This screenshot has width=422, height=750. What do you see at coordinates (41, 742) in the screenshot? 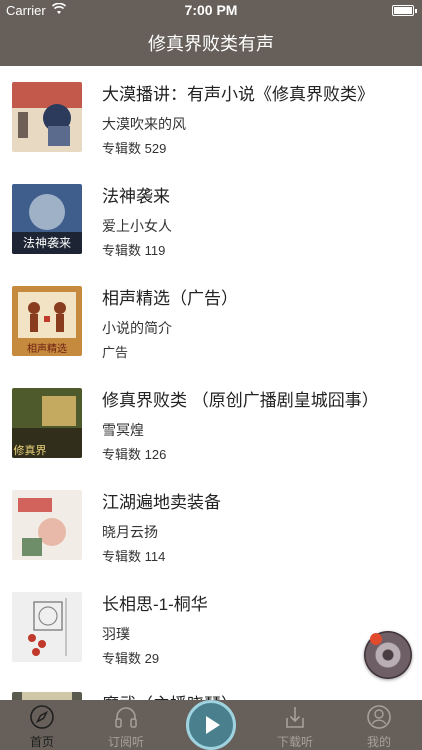
I see `tab-label: 首页` at bounding box center [41, 742].